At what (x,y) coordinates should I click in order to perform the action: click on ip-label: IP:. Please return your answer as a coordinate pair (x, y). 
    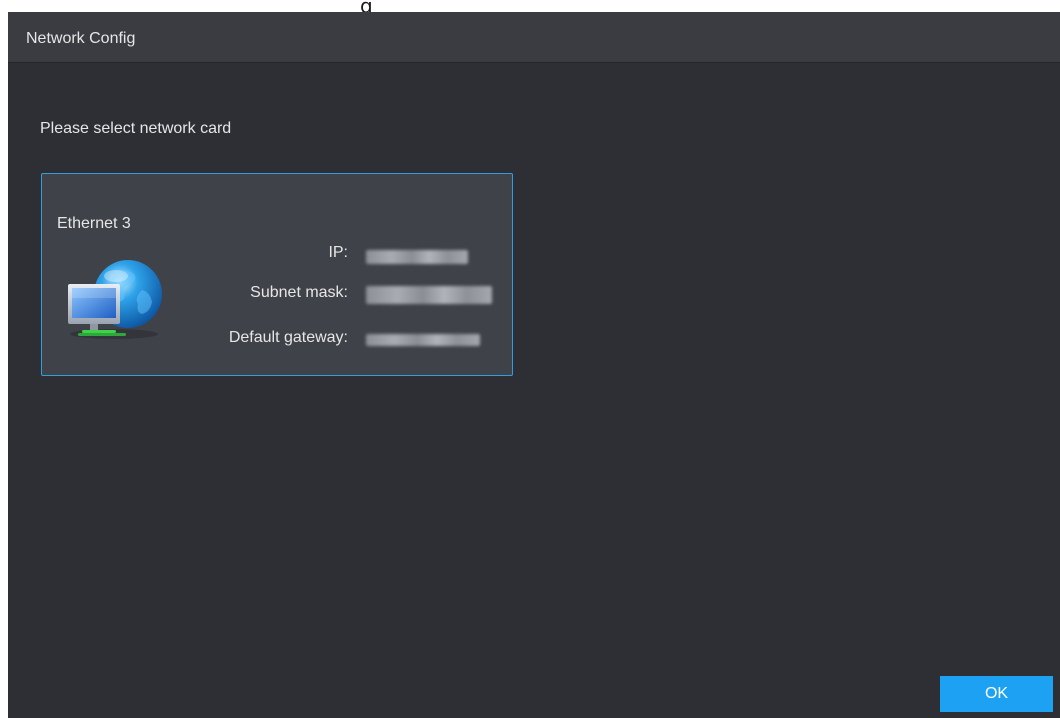
    Looking at the image, I should click on (338, 252).